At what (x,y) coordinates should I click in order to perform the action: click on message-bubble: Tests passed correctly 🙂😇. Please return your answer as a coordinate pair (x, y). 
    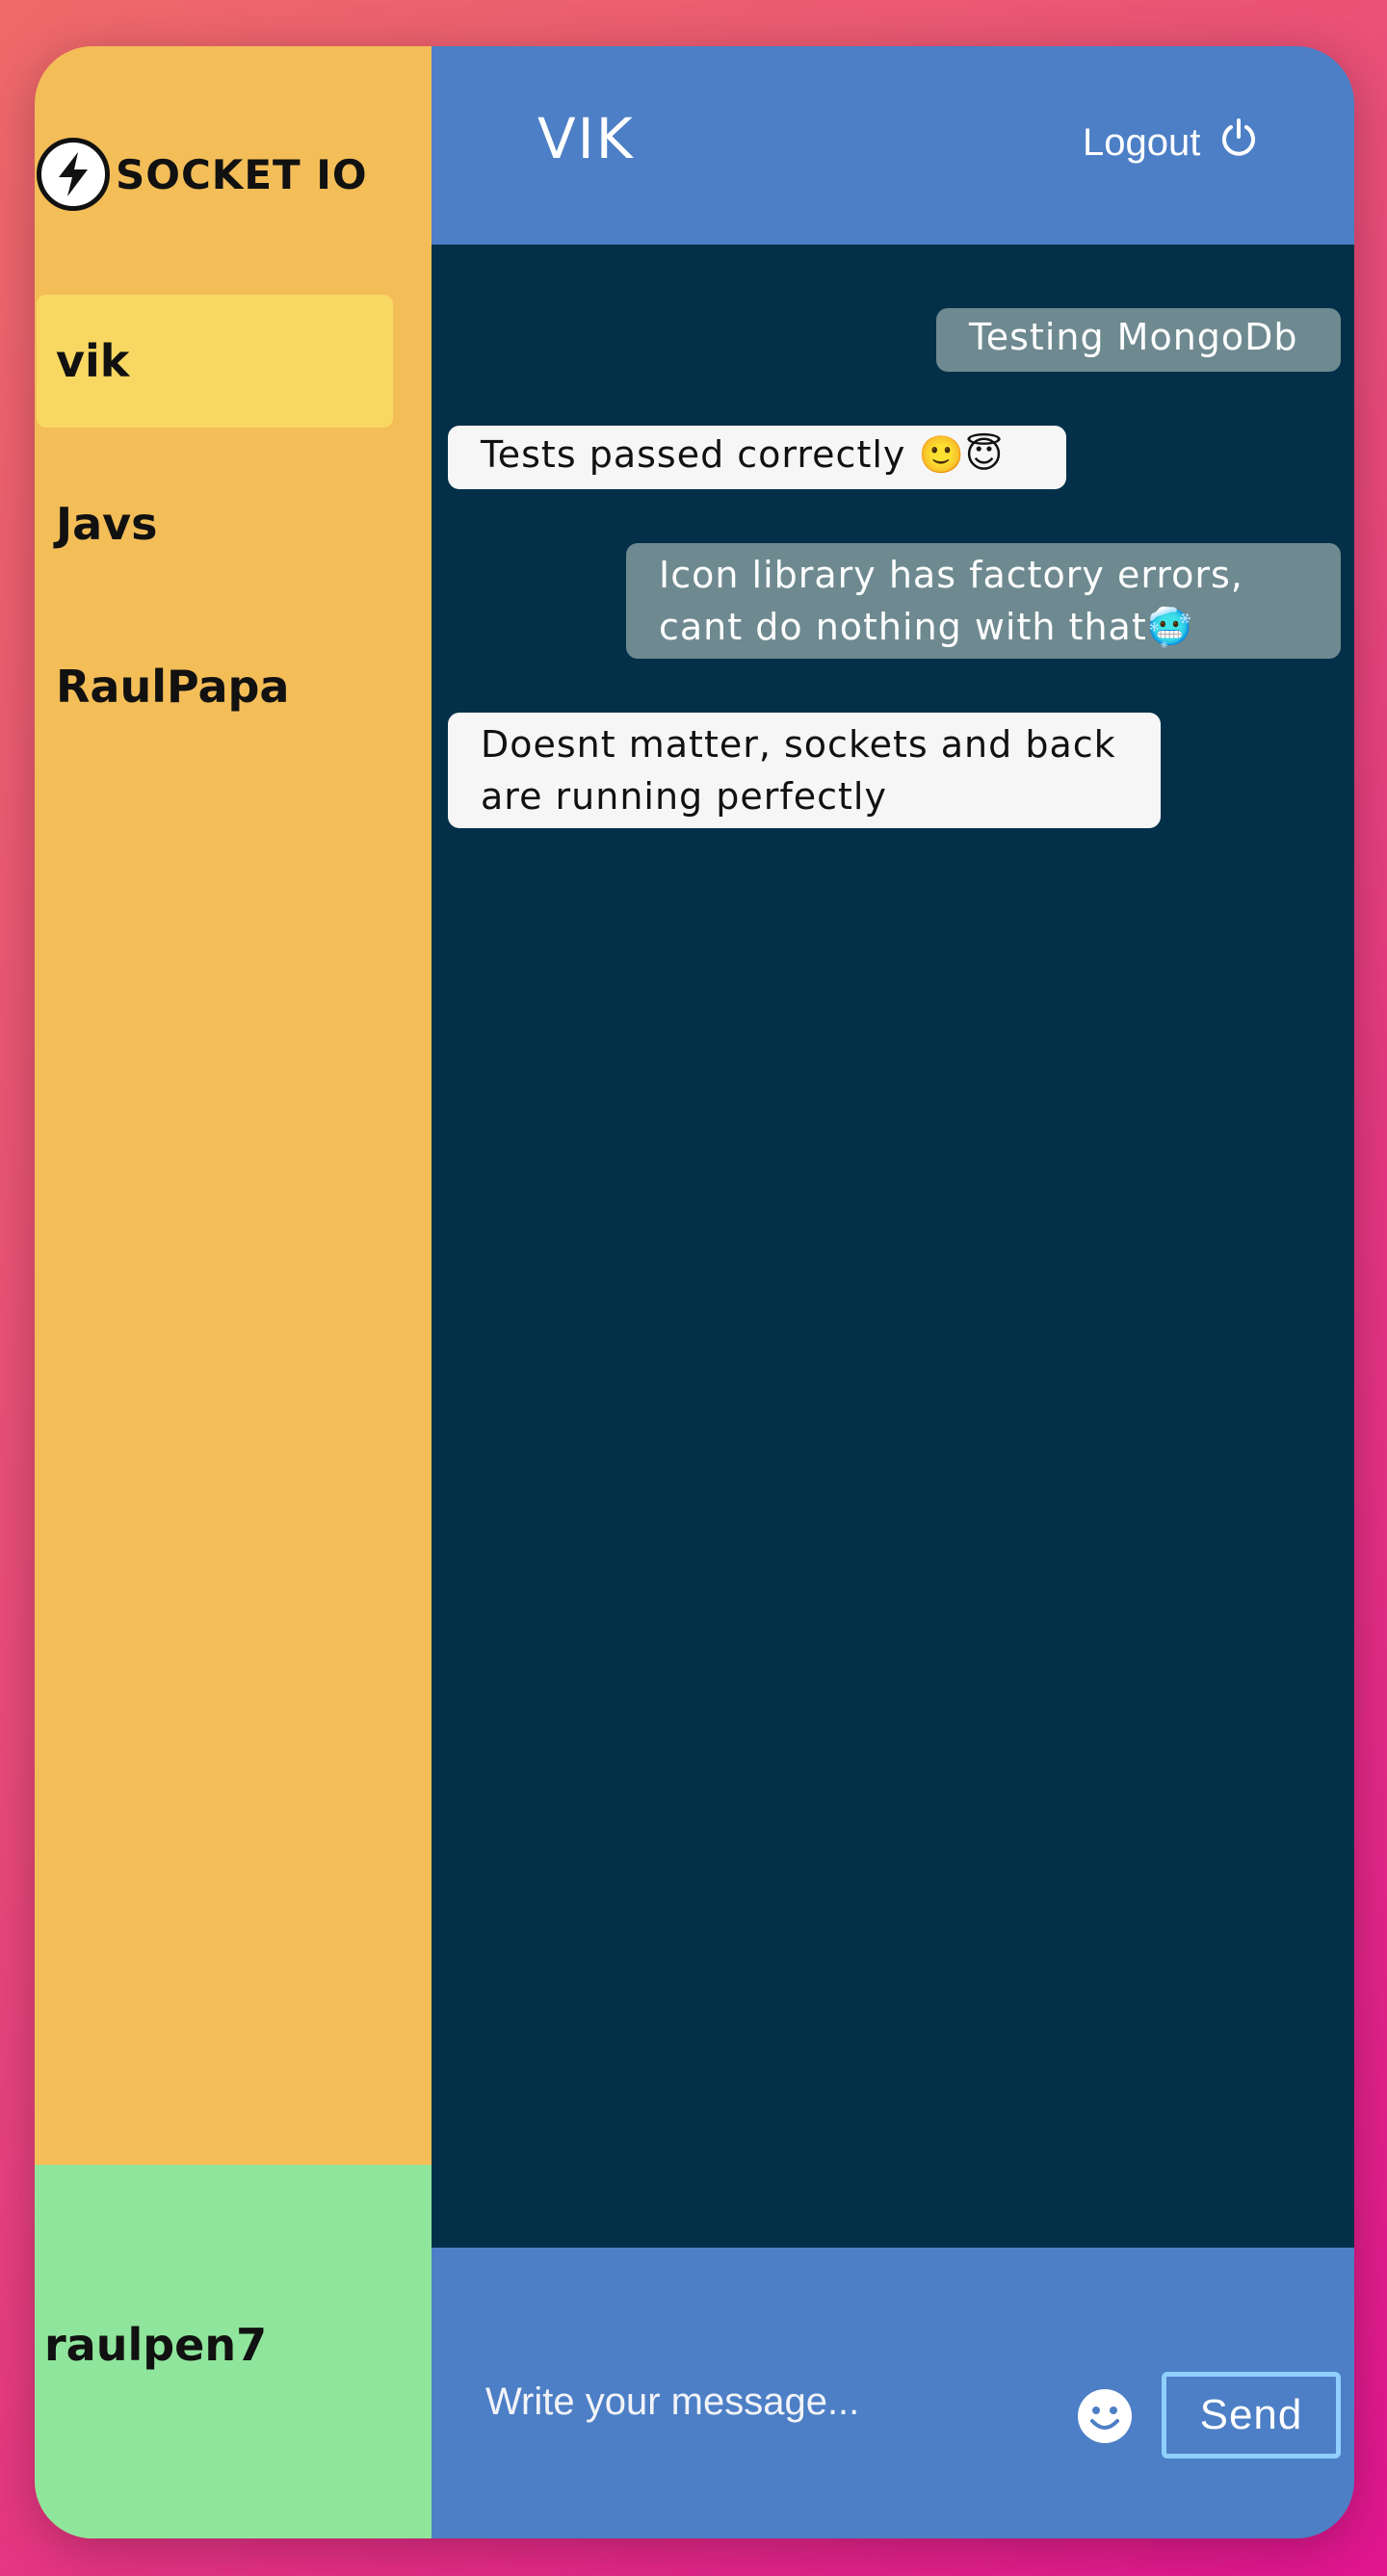
    Looking at the image, I should click on (757, 457).